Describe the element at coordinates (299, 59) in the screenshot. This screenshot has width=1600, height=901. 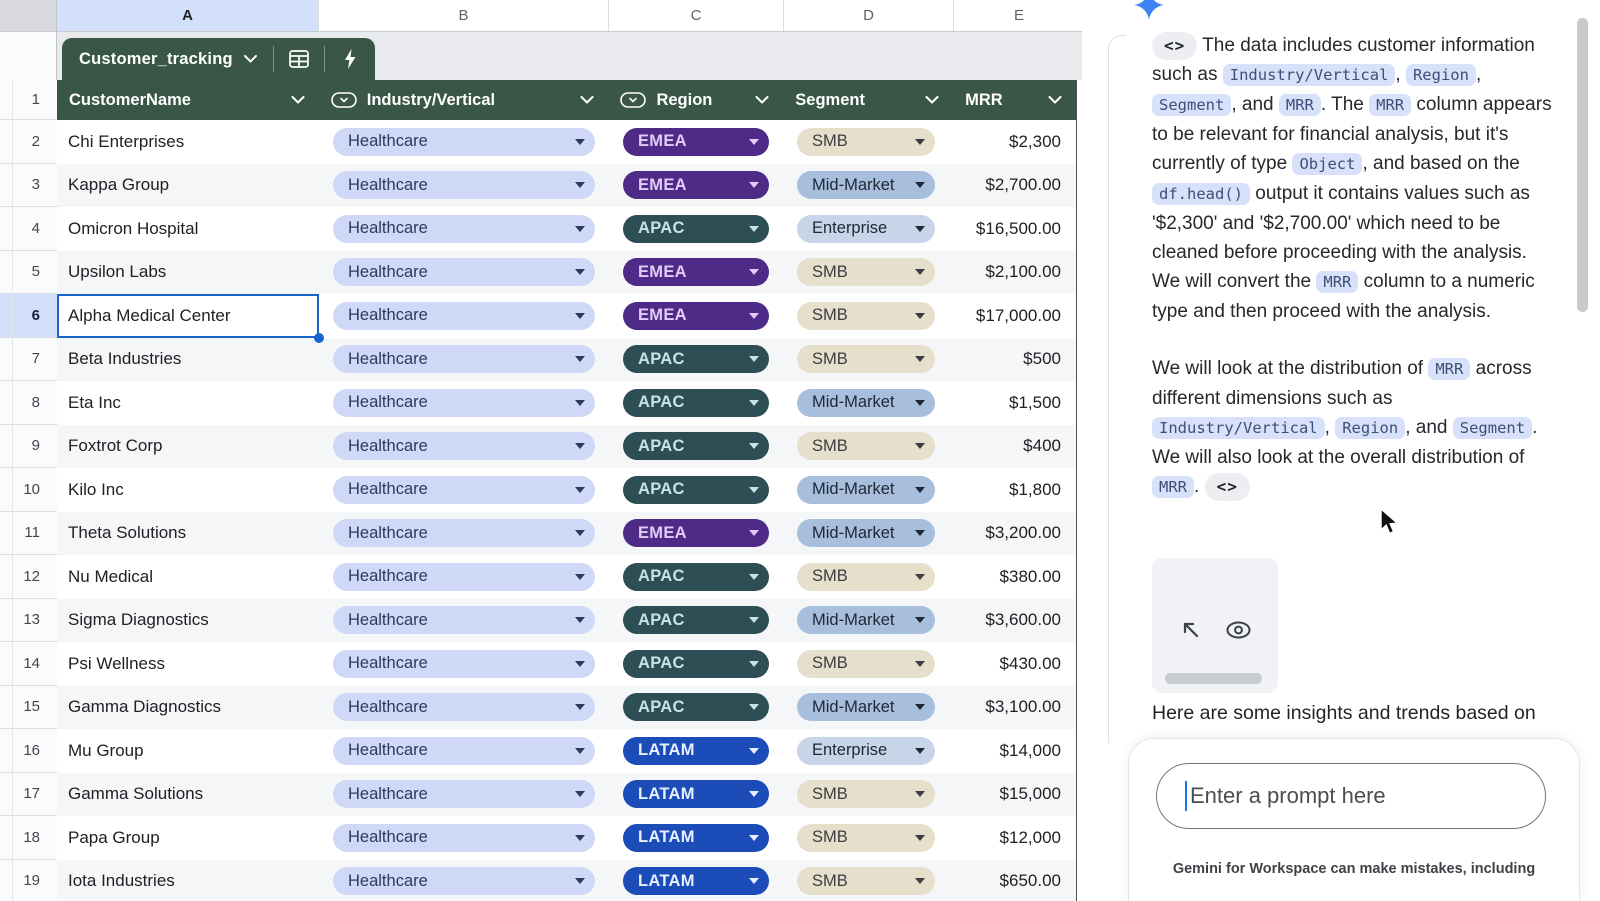
I see `table-view-button` at that location.